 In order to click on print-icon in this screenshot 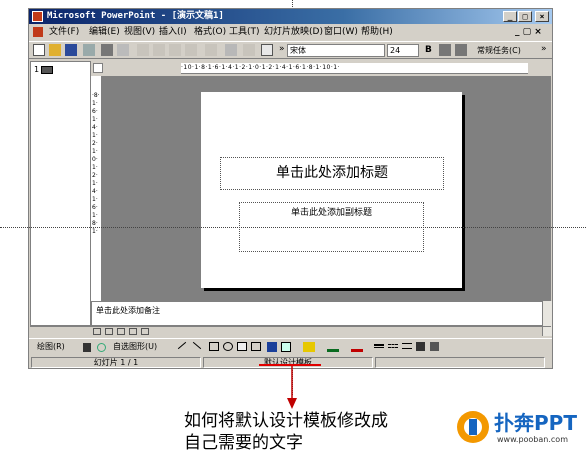, I will do `click(107, 50)`.